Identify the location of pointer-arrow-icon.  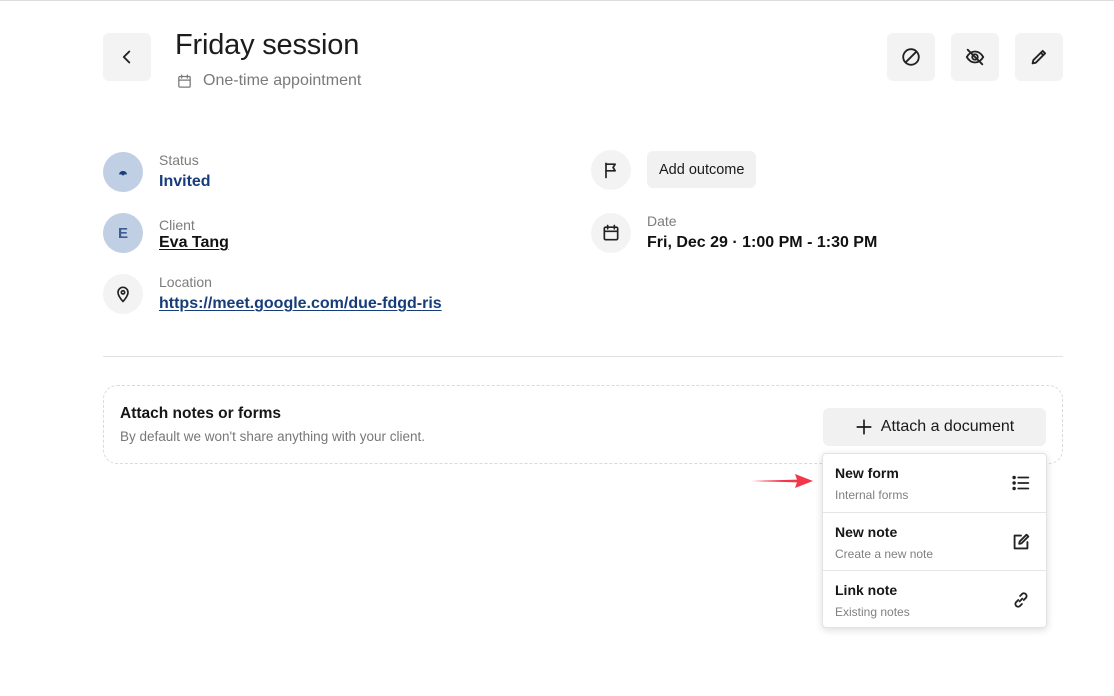
(782, 481).